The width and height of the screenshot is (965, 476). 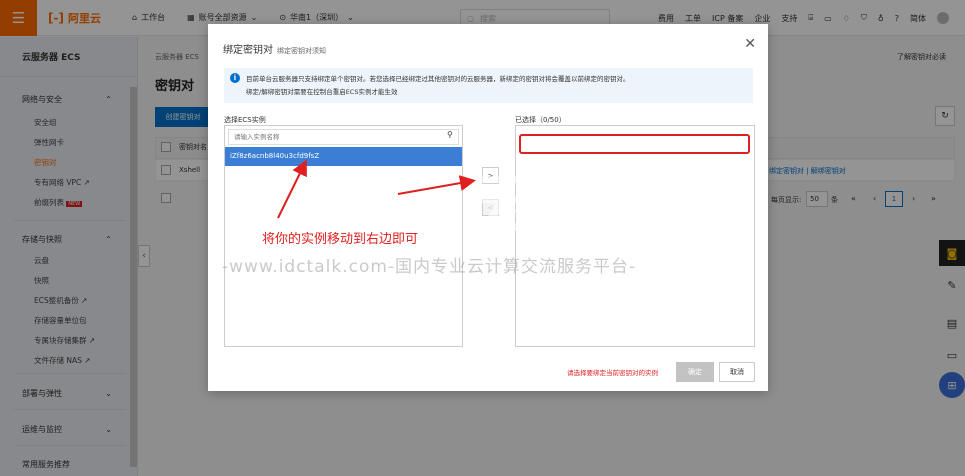 What do you see at coordinates (376, 189) in the screenshot?
I see `annotation-arrows` at bounding box center [376, 189].